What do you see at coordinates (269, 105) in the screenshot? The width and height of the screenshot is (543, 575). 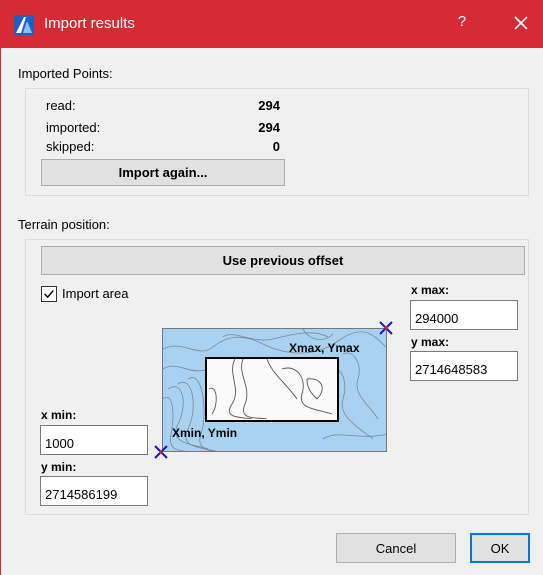 I see `stat-read-value: 294` at bounding box center [269, 105].